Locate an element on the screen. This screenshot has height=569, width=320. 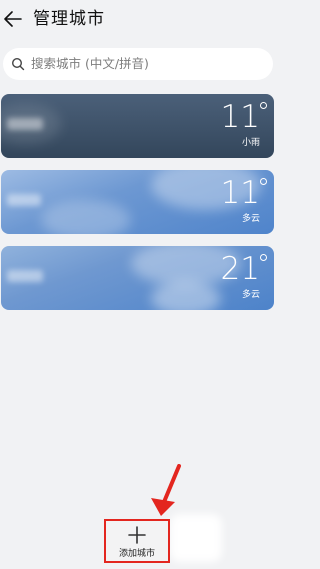
search-icon is located at coordinates (18, 64).